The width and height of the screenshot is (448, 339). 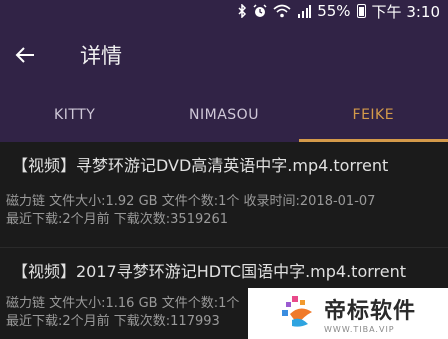 I want to click on result-title: 【视频】2017寻梦环游记HDTC国语中字.mp4.torrent, so click(x=209, y=271).